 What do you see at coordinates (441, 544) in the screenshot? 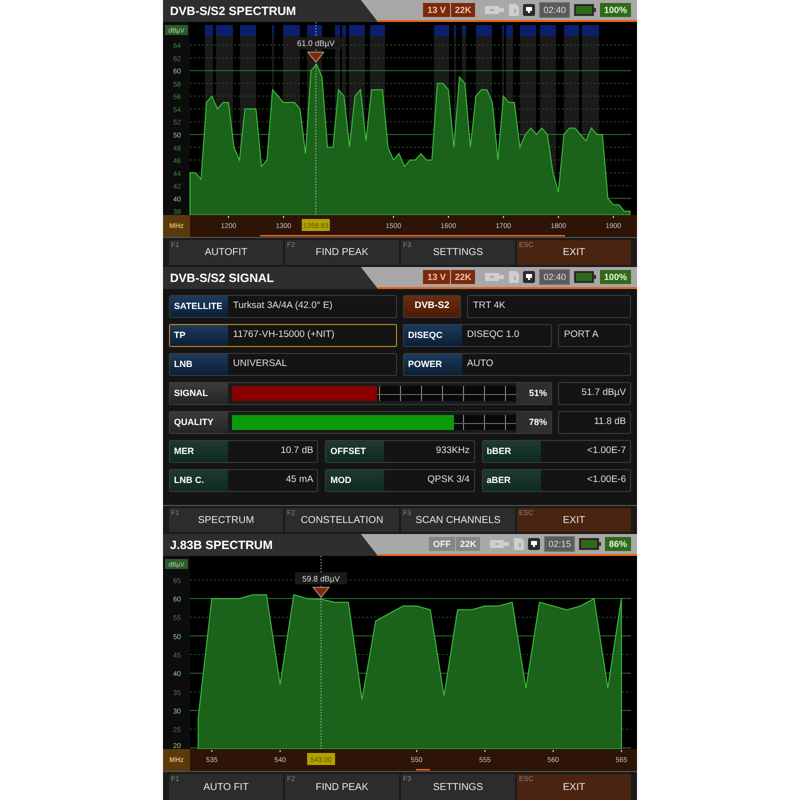
I see `status-badge: OFF` at bounding box center [441, 544].